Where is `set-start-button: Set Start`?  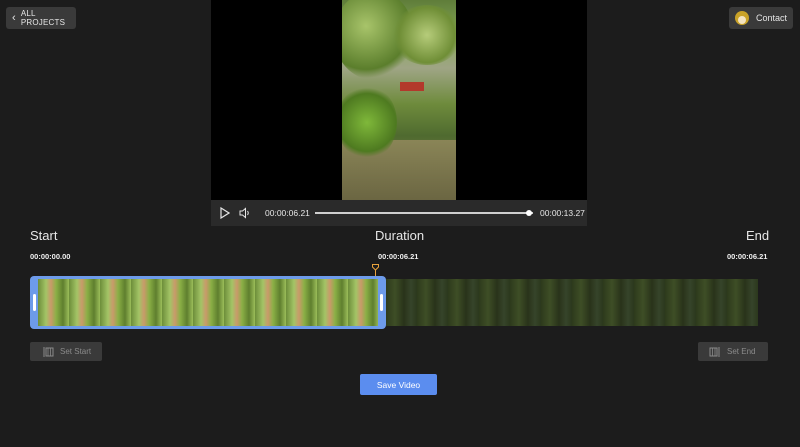 set-start-button: Set Start is located at coordinates (66, 351).